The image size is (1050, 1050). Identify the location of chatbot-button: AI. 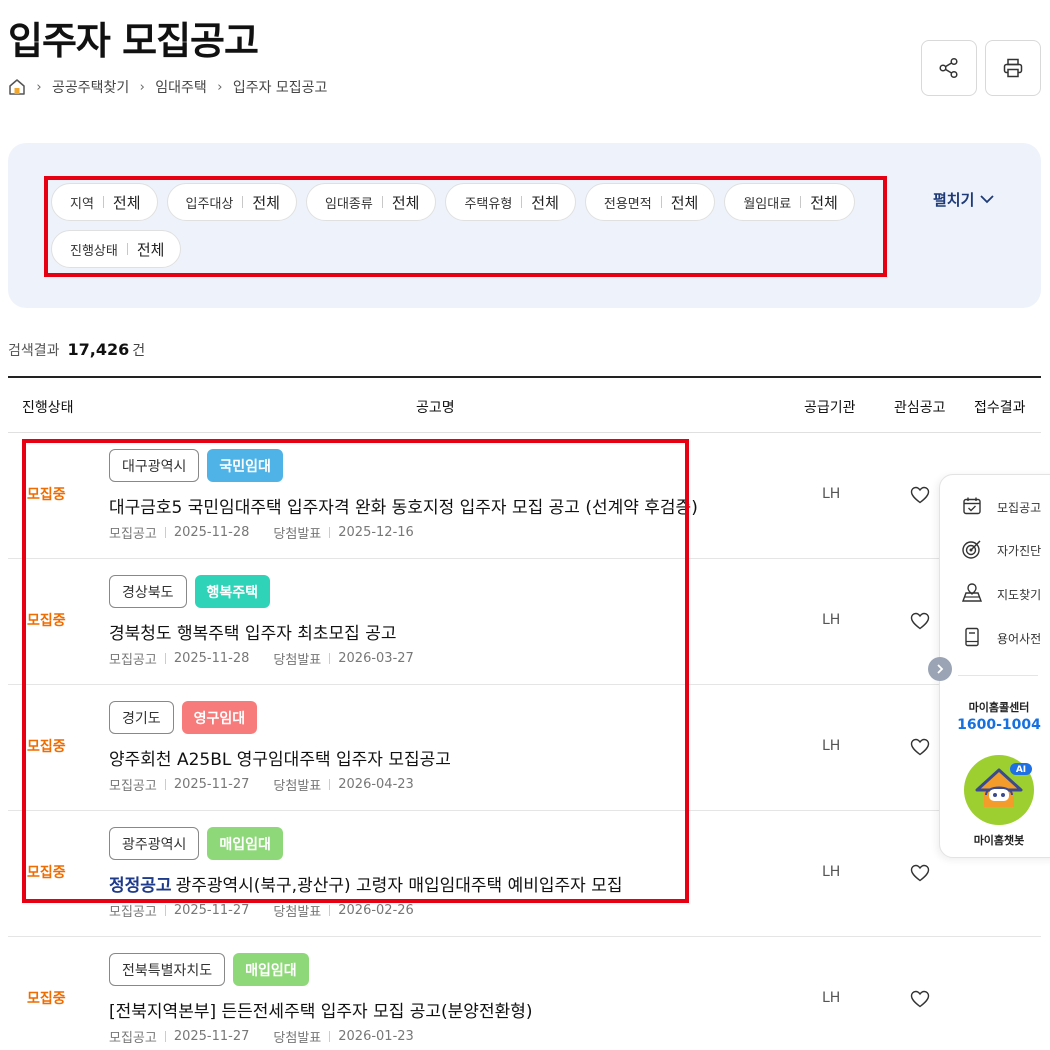
(999, 790).